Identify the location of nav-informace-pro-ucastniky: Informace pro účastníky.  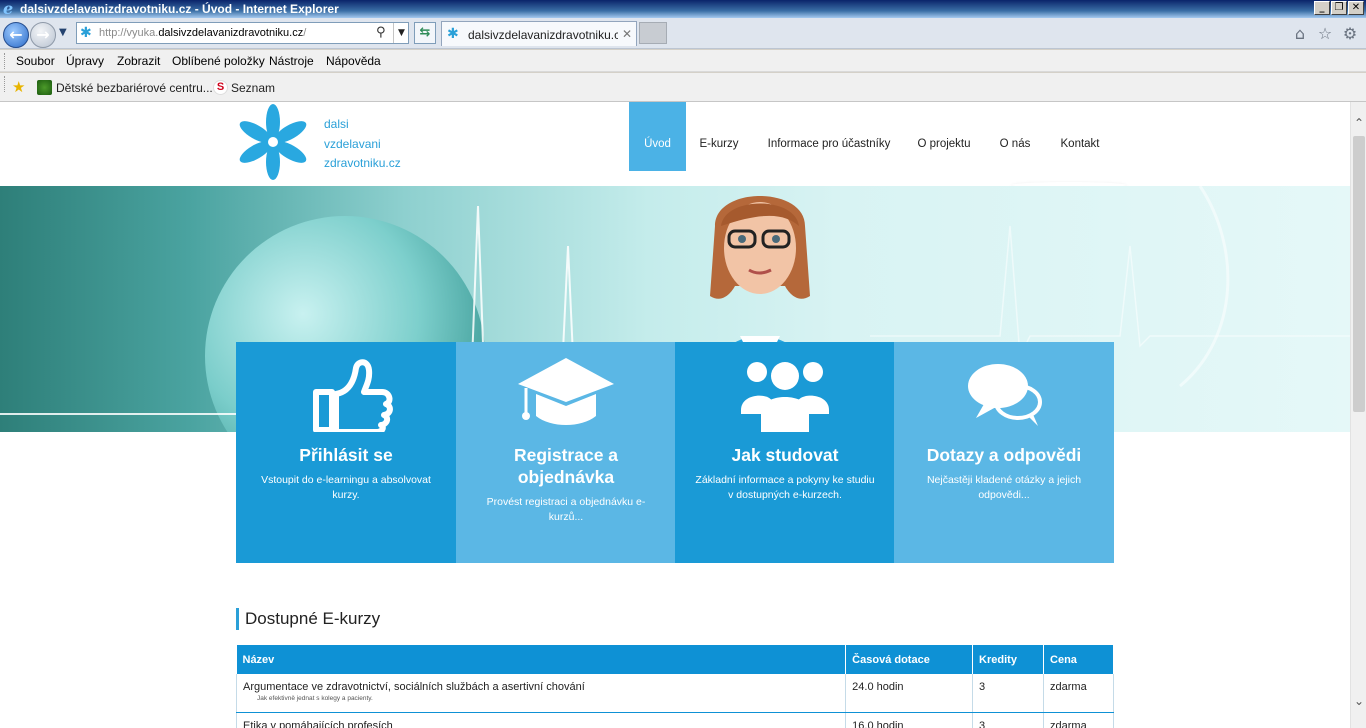
(829, 136).